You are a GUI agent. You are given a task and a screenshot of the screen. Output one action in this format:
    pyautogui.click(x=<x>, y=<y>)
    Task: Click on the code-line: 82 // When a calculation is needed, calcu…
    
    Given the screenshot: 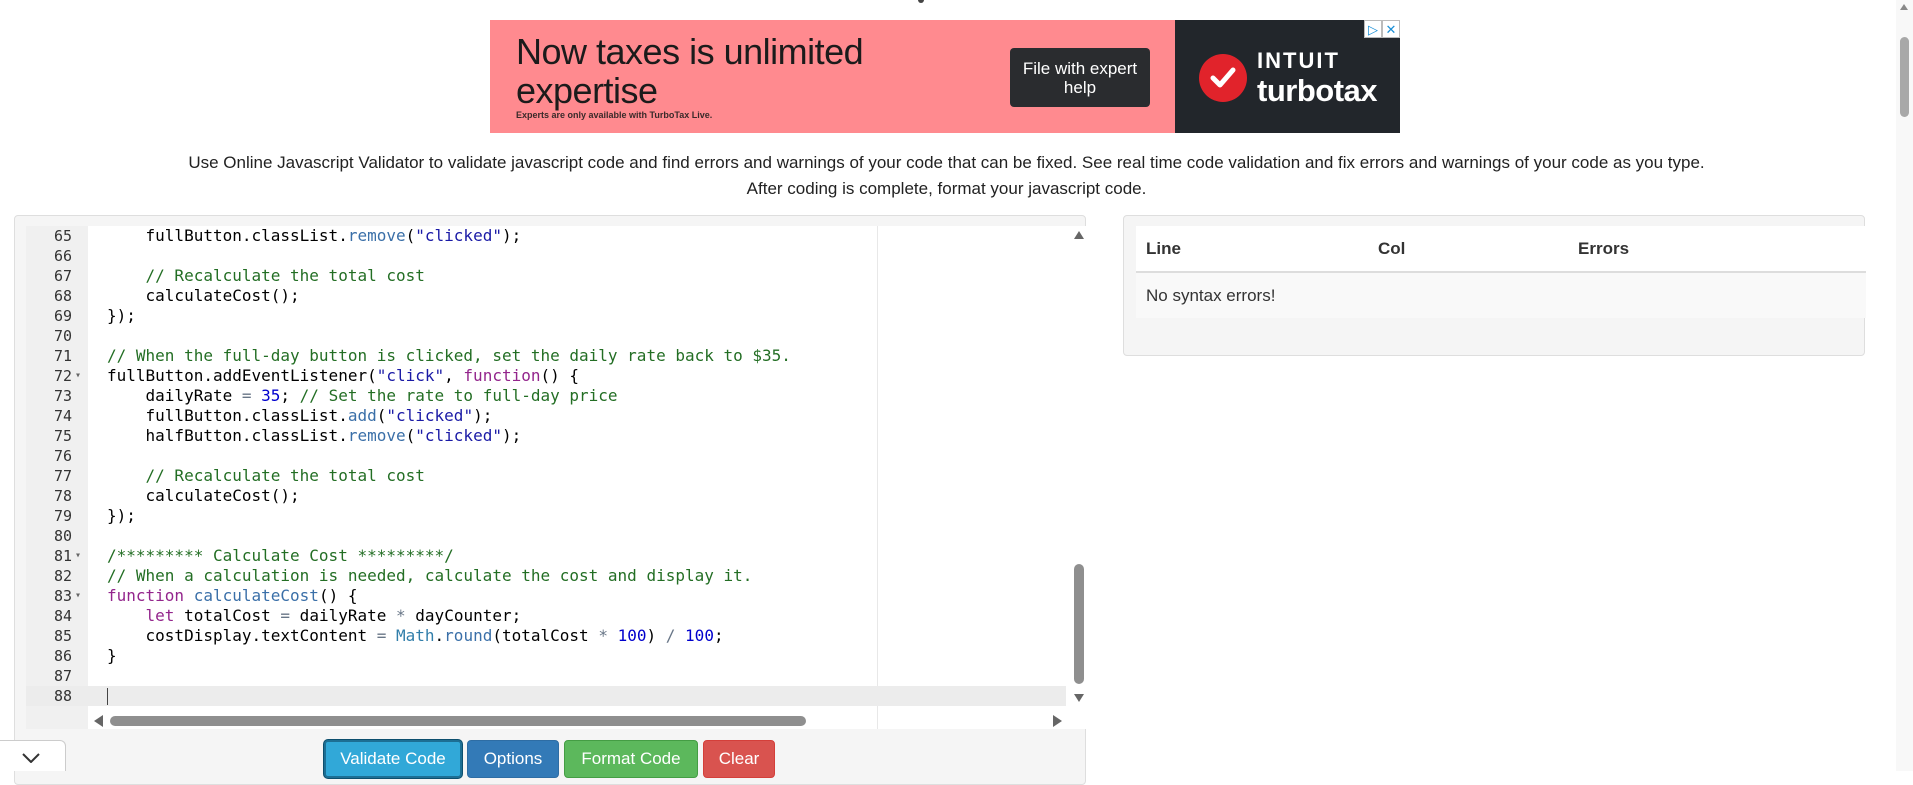 What is the action you would take?
    pyautogui.click(x=546, y=576)
    